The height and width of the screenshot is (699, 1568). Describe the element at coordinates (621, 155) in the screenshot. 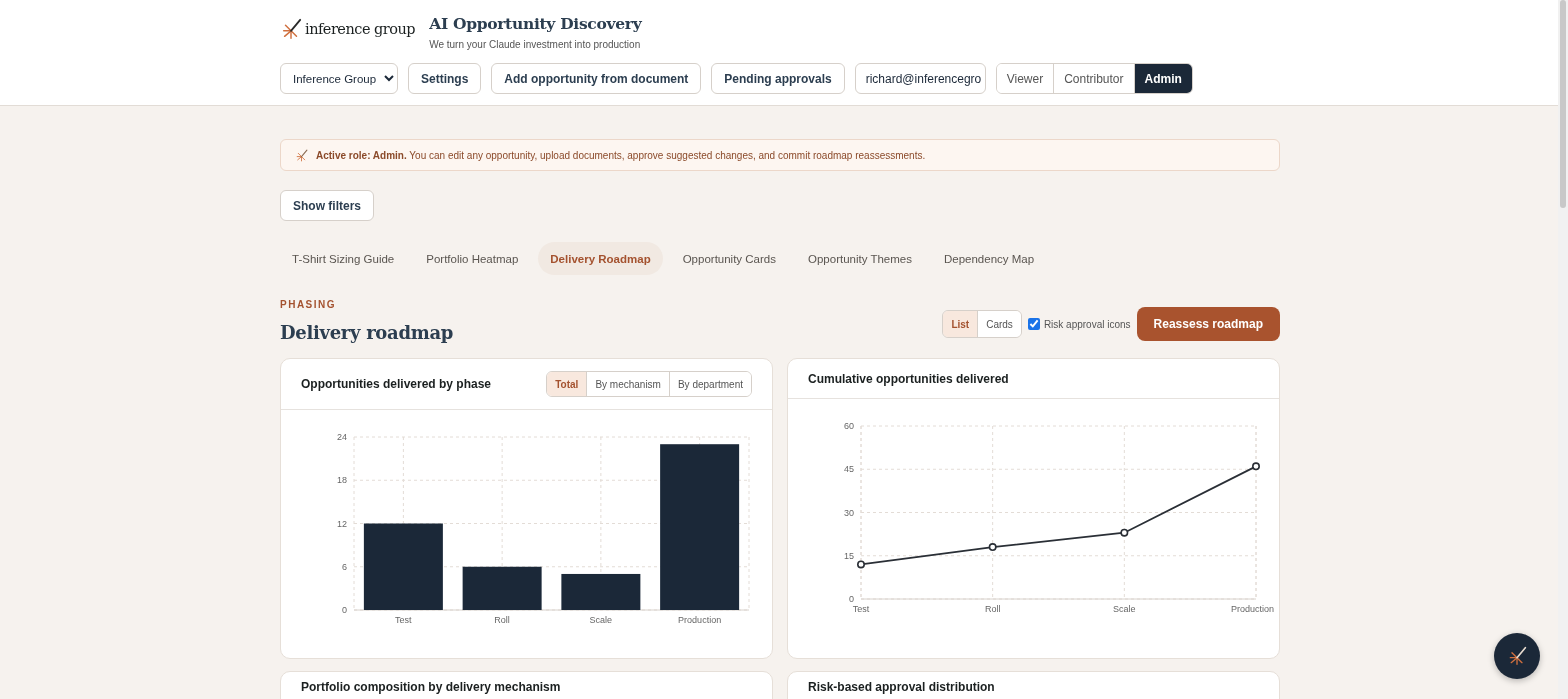

I see `banner-text: Active role: Admin. You can edit any opportunity, upload documents, approve suggested changes, and commit roadmap reassessments.` at that location.